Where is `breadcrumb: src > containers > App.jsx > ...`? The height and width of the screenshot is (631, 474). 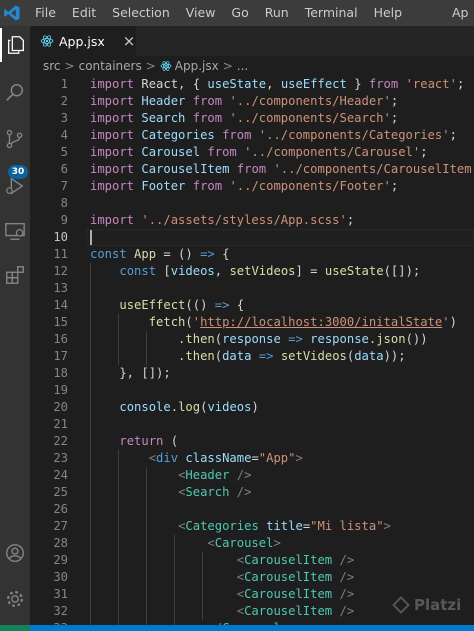 breadcrumb: src > containers > App.jsx > ... is located at coordinates (252, 66).